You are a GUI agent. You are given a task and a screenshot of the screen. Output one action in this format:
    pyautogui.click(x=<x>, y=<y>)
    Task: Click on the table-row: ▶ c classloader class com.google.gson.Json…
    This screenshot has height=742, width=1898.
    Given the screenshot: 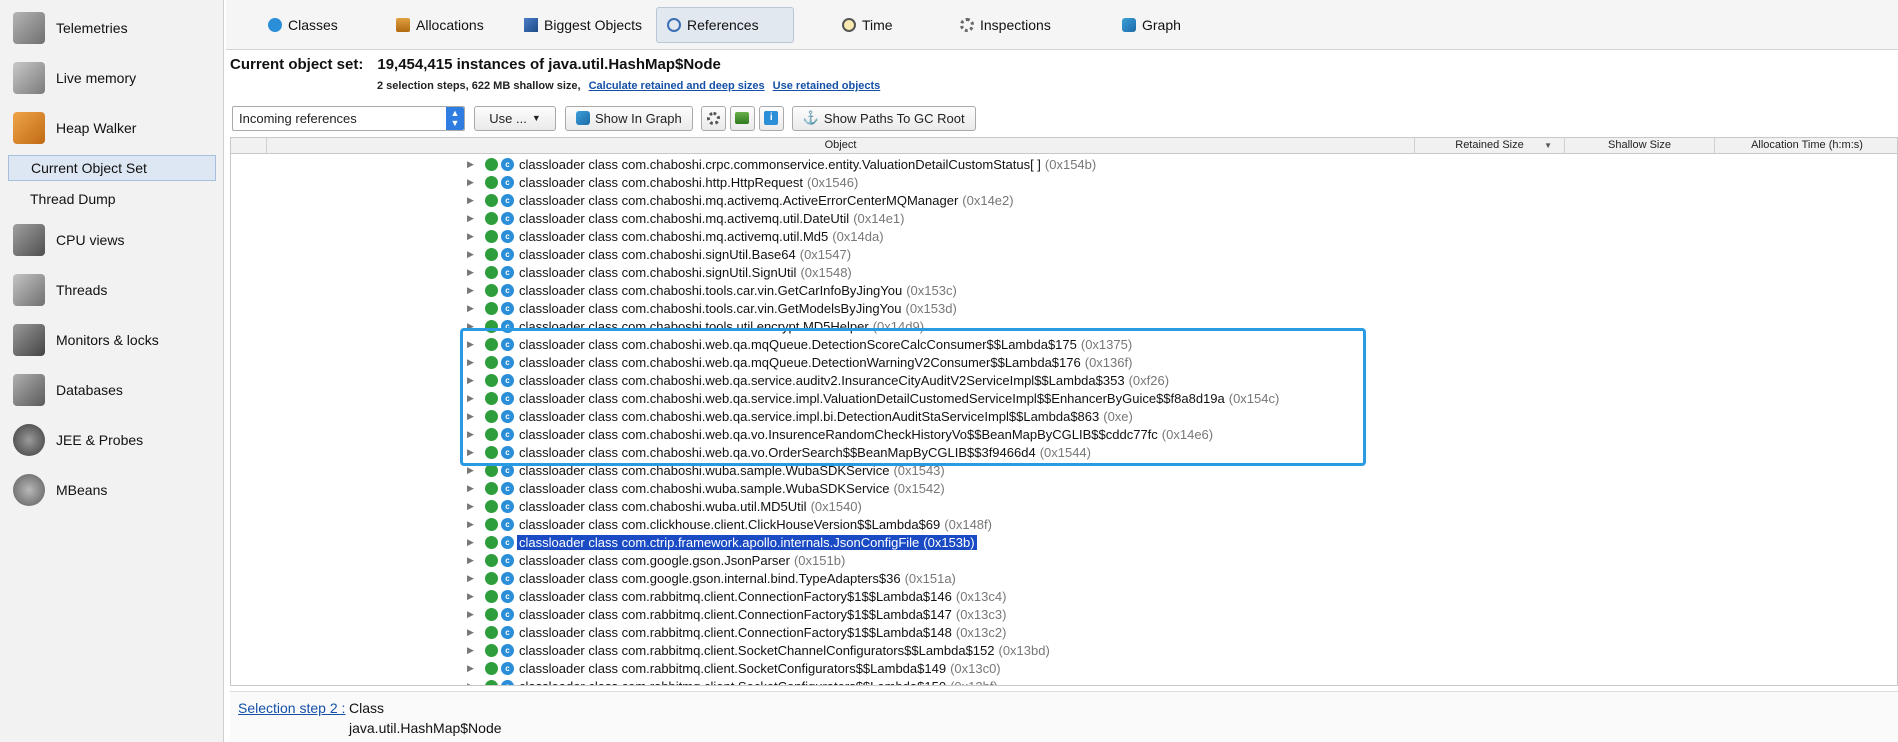 What is the action you would take?
    pyautogui.click(x=1064, y=560)
    